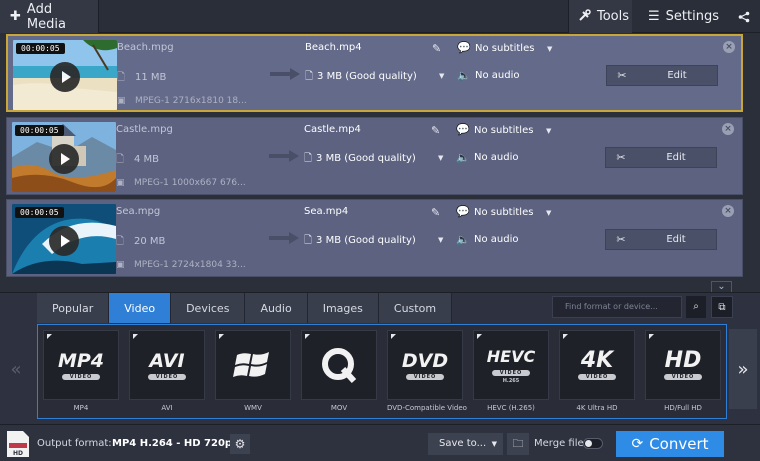  Describe the element at coordinates (326, 211) in the screenshot. I see `output-file-name: Sea.mp4` at that location.